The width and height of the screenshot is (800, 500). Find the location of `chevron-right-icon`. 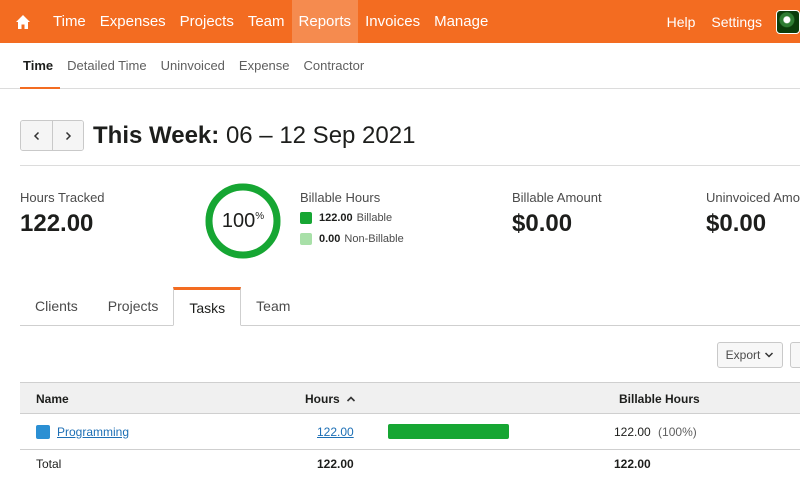

chevron-right-icon is located at coordinates (68, 135).